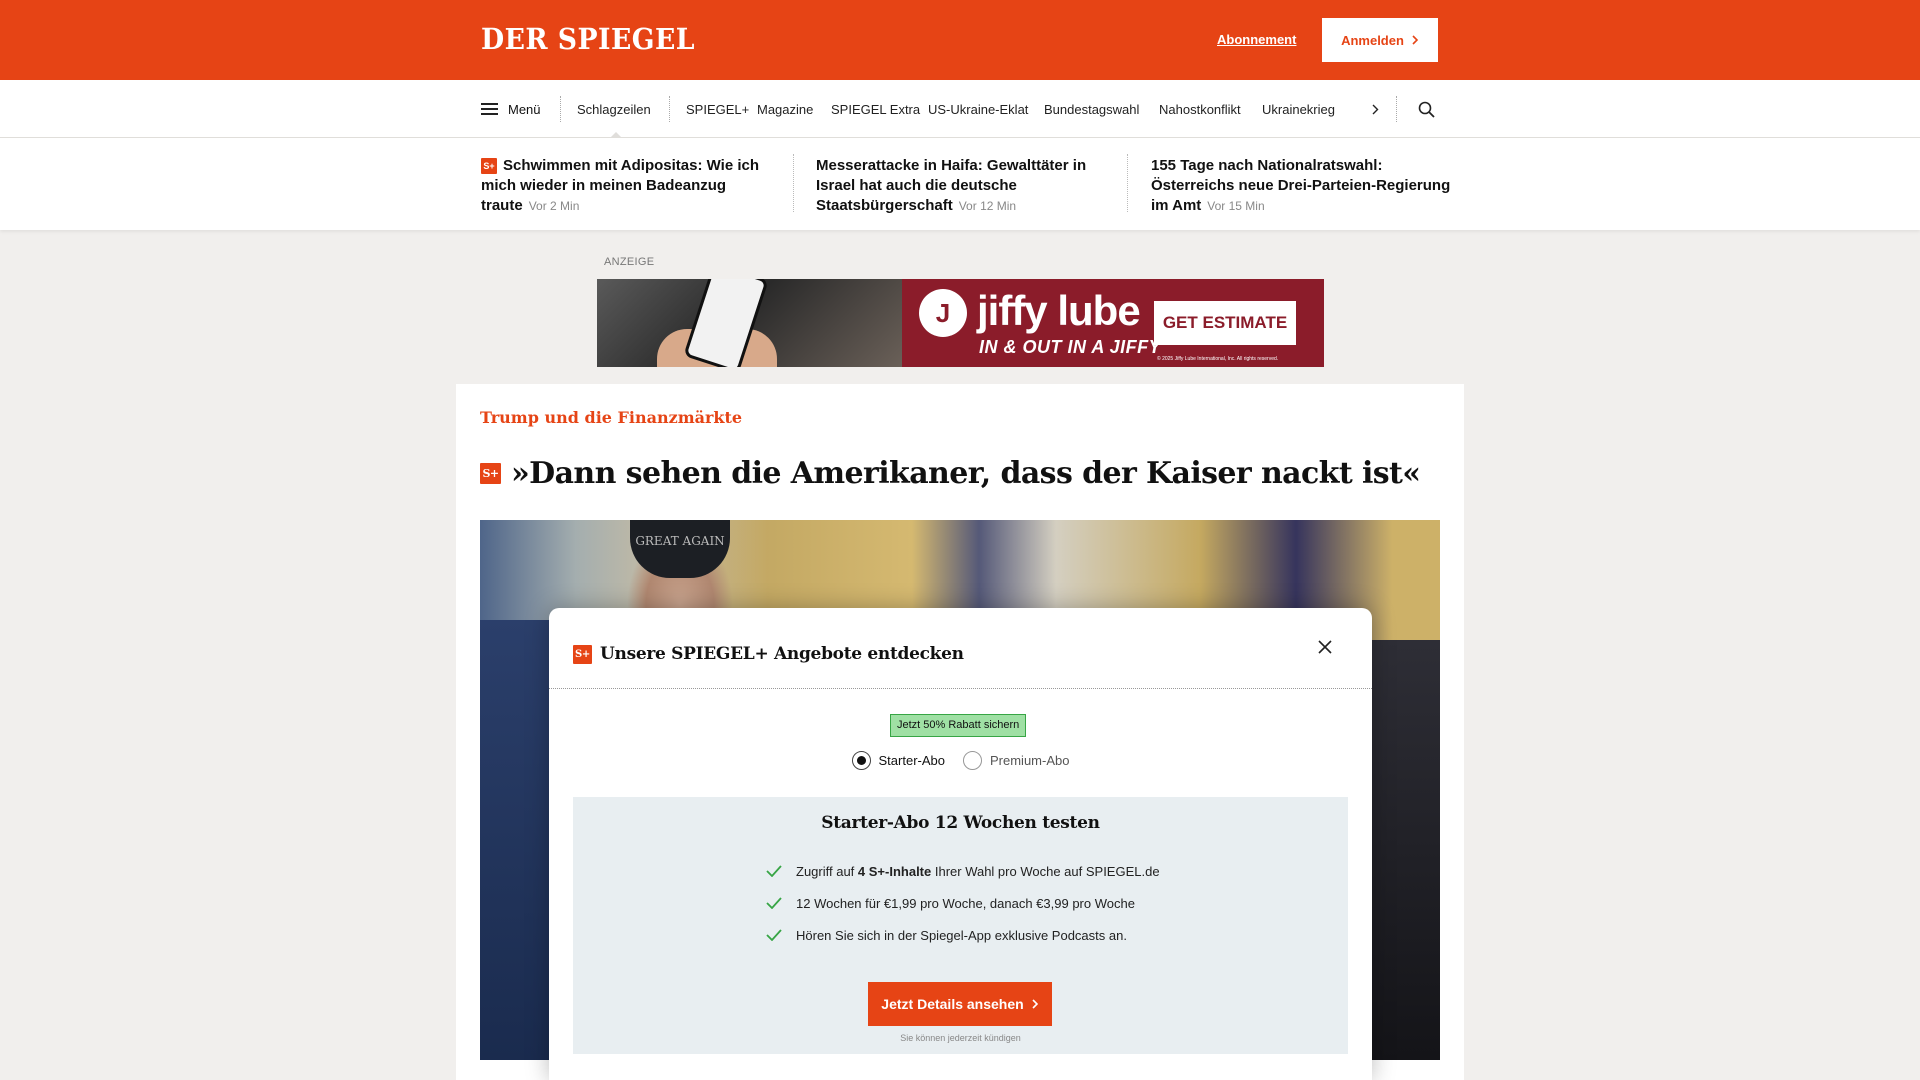 This screenshot has width=1920, height=1080. I want to click on nav-item-magazine: Magazine, so click(785, 109).